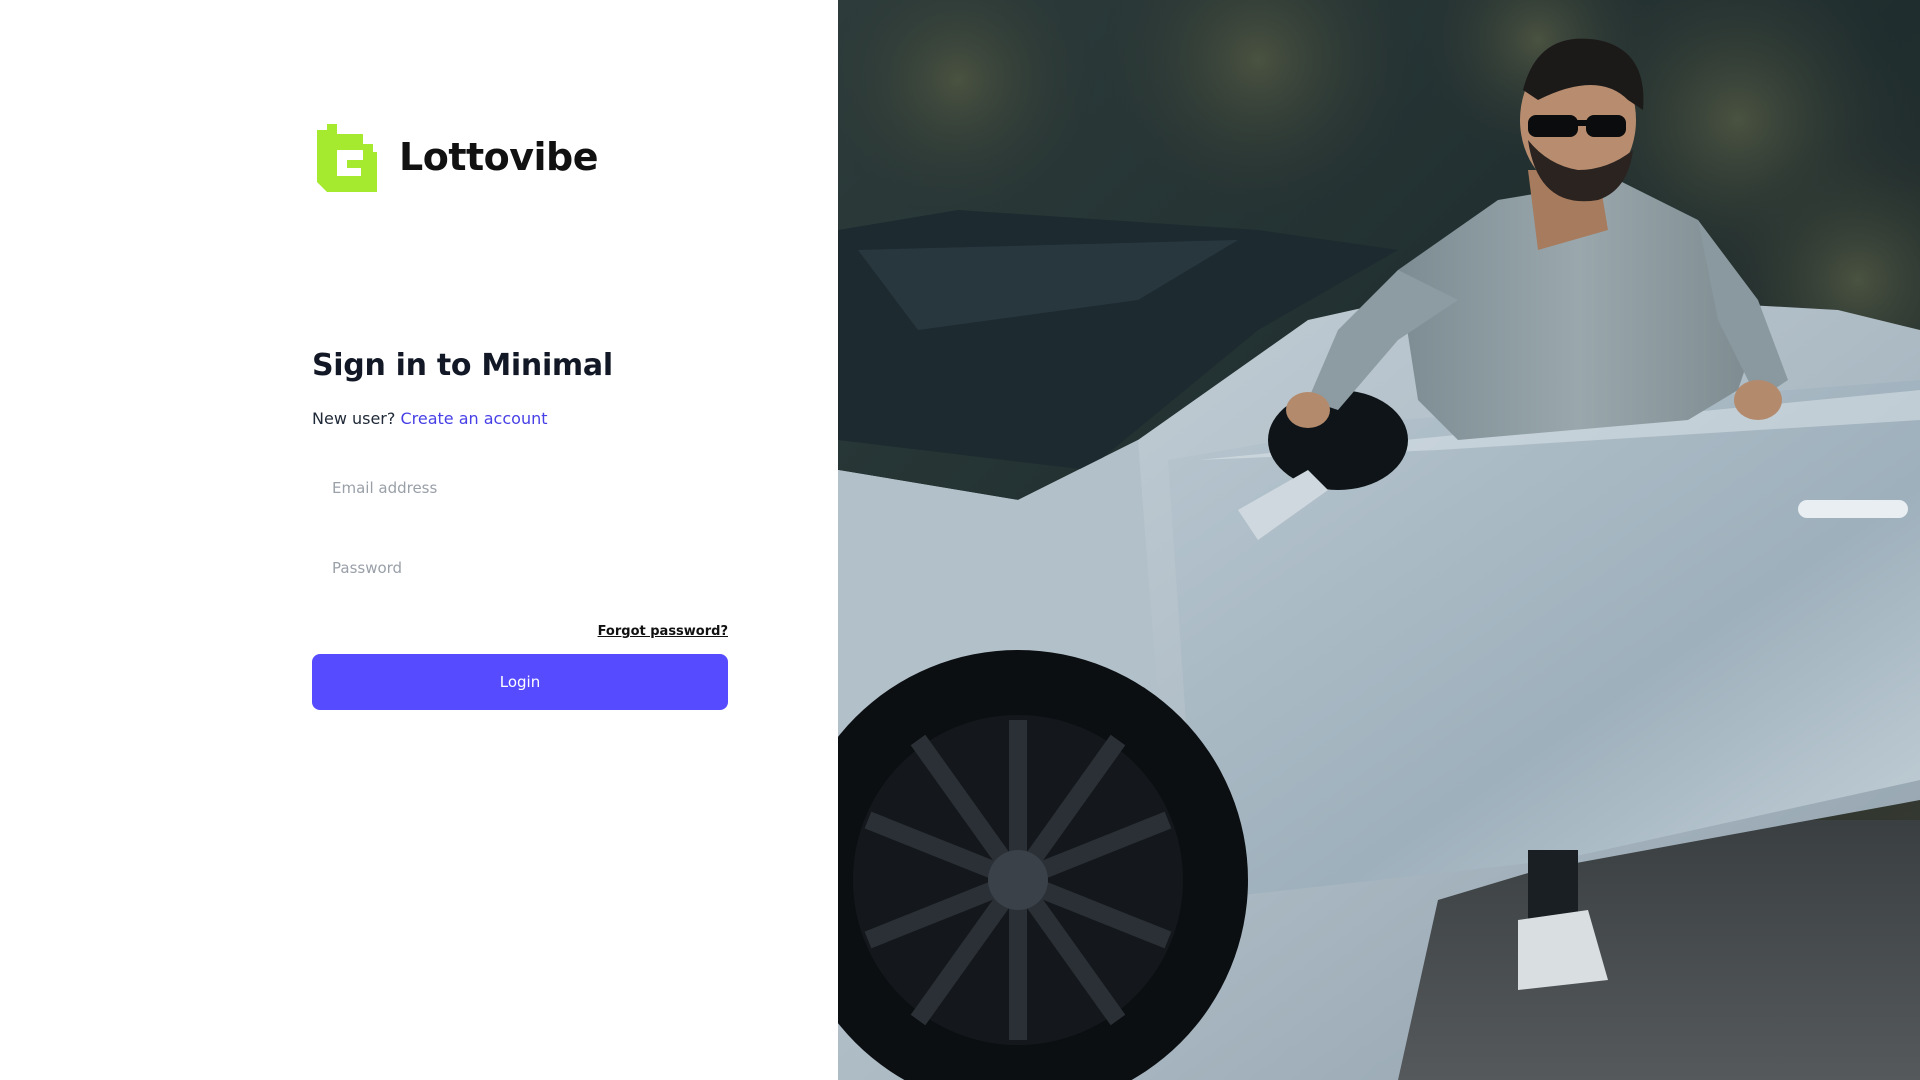 This screenshot has width=1920, height=1080. What do you see at coordinates (354, 418) in the screenshot?
I see `signup-prompt-text: New user?` at bounding box center [354, 418].